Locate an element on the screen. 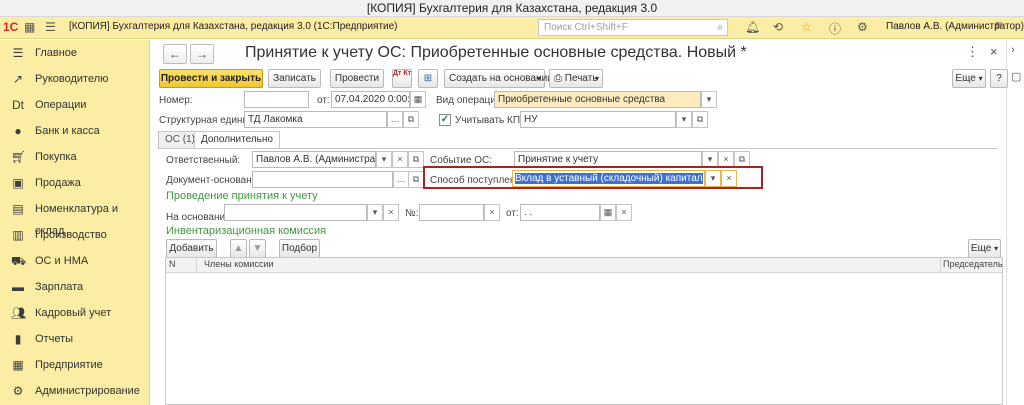 Image resolution: width=1024 pixels, height=405 pixels. receipt-method-select: Вклад в уставный (складочный) капитал is located at coordinates (608, 178).